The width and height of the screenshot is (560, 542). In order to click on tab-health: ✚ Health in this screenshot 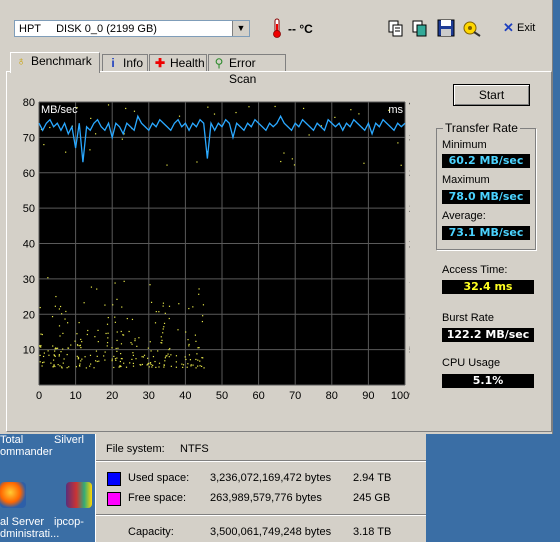, I will do `click(178, 63)`.